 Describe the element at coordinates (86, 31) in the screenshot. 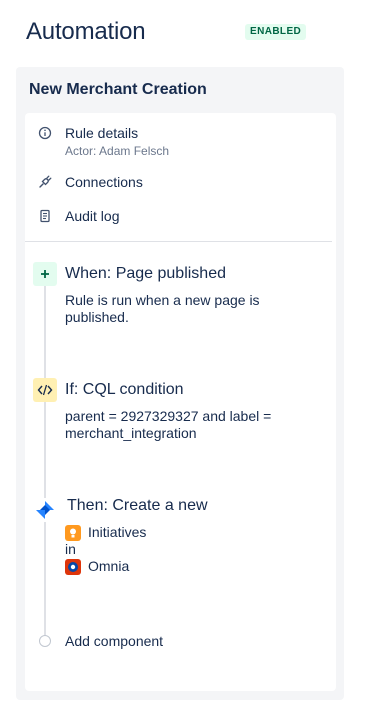

I see `page-title: Automation` at that location.